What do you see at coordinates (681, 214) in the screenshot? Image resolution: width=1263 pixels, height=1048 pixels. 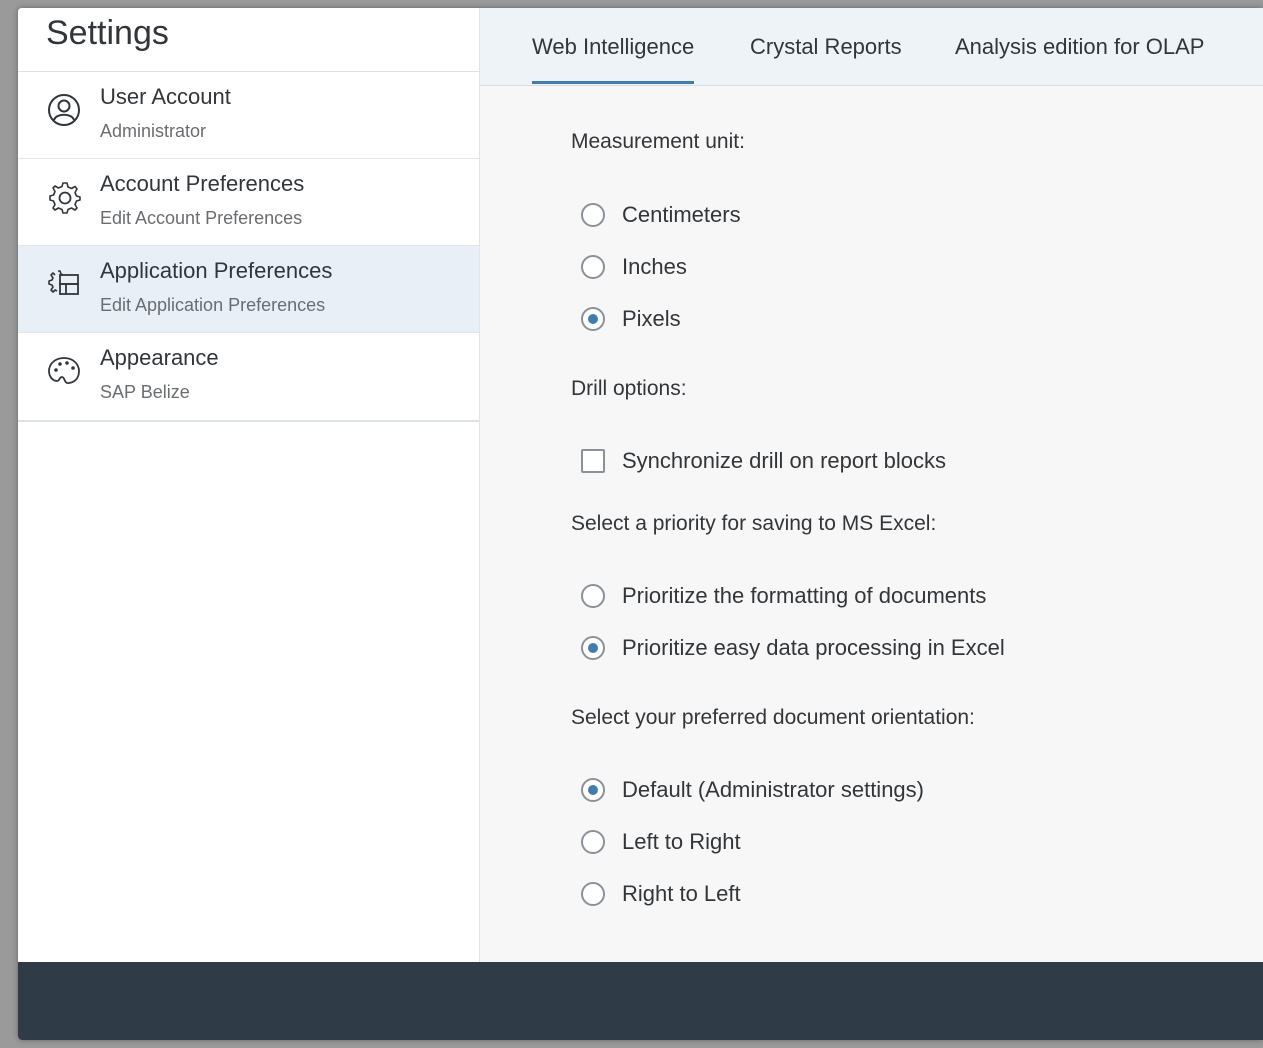 I see `radio-label: Centimeters` at bounding box center [681, 214].